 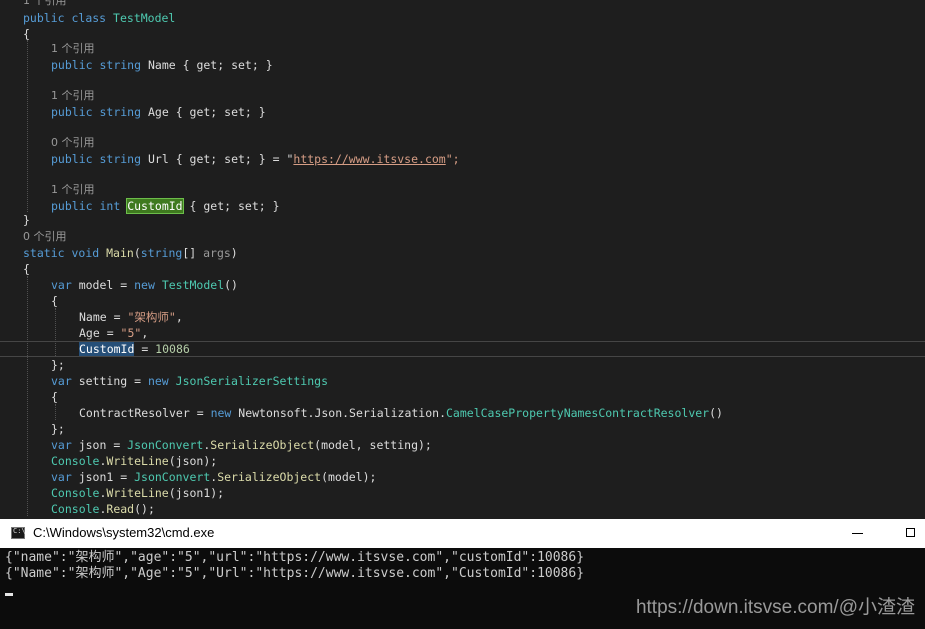 I want to click on maximize-button, so click(x=911, y=533).